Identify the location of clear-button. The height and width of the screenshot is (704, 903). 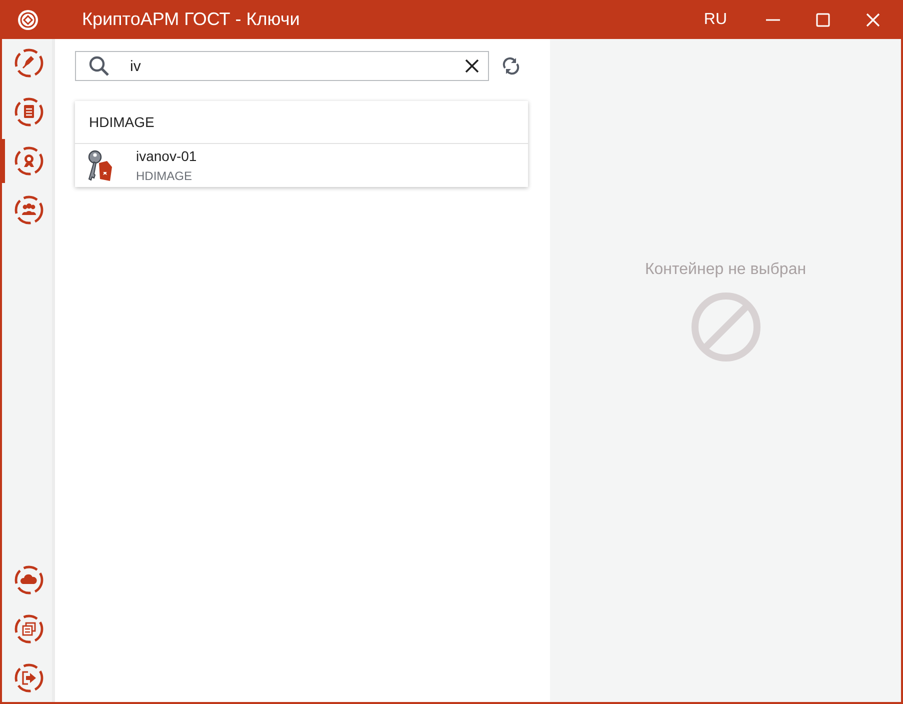
(472, 66).